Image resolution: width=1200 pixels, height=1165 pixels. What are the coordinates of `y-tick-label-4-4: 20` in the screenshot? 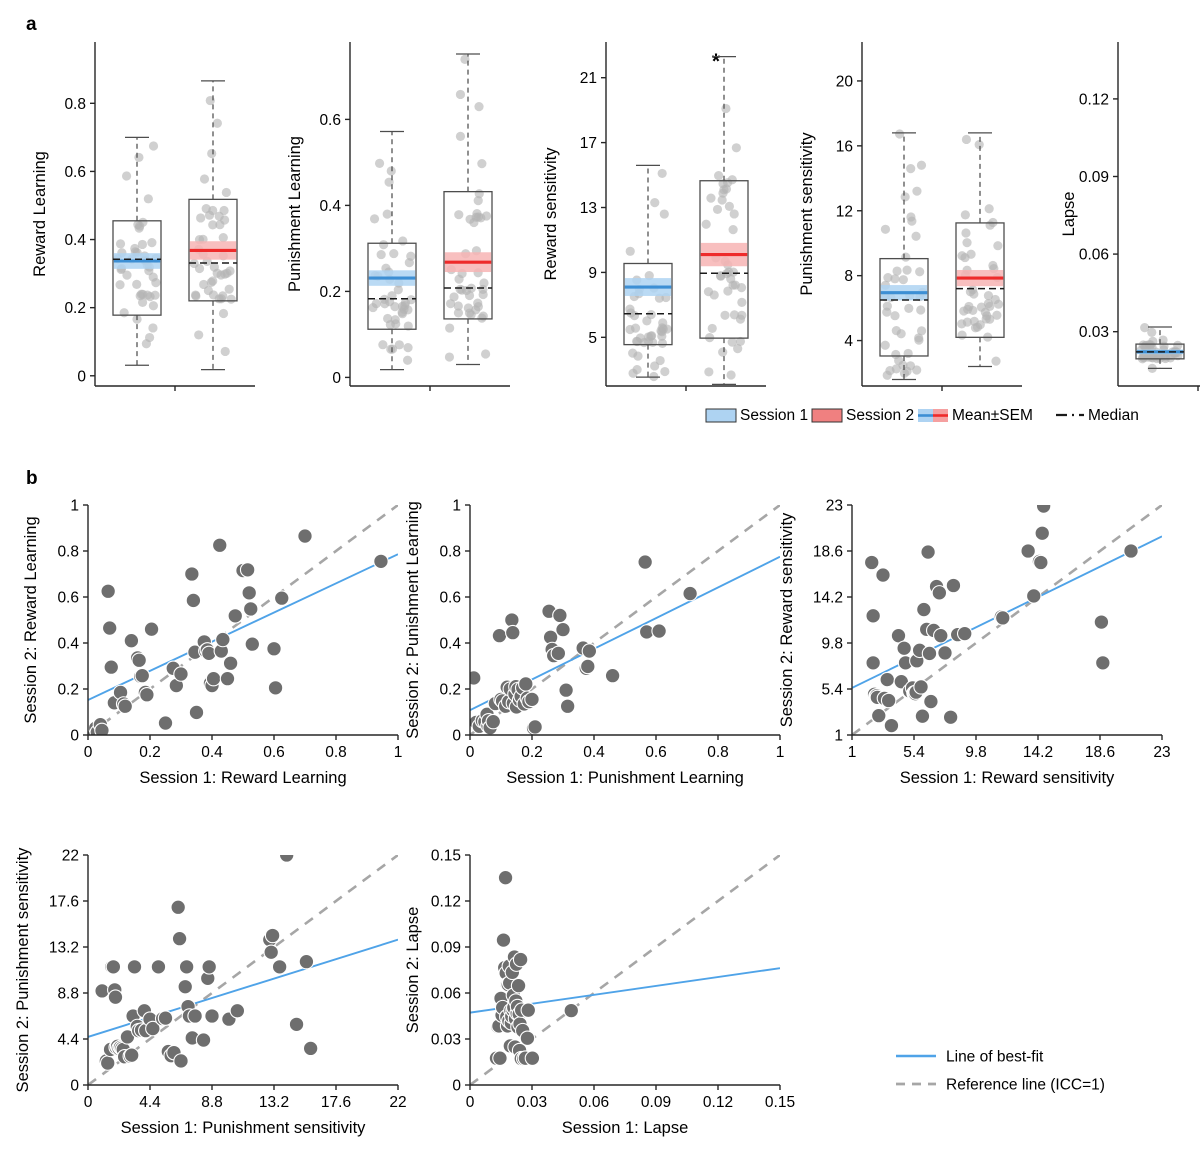 It's located at (845, 81).